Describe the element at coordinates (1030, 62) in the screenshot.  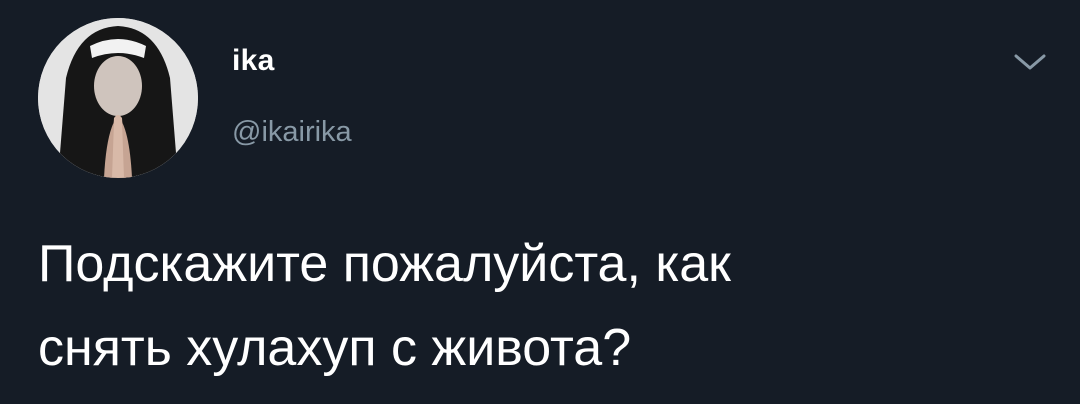
I see `chevron-down-icon` at that location.